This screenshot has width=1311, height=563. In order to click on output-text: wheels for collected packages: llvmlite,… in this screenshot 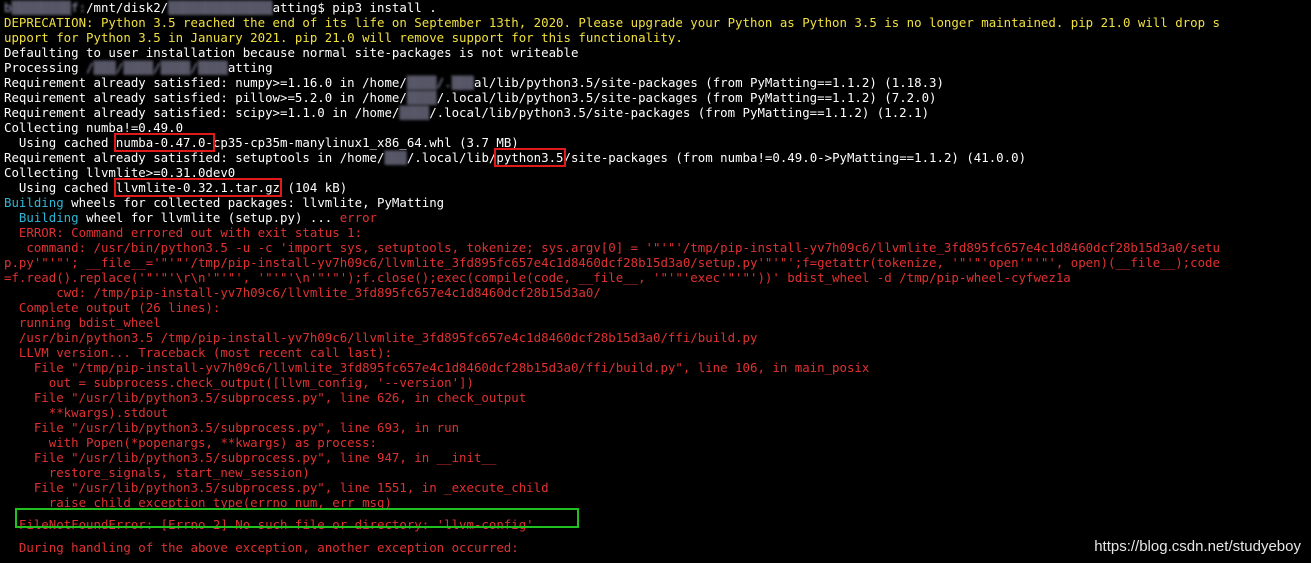, I will do `click(254, 202)`.